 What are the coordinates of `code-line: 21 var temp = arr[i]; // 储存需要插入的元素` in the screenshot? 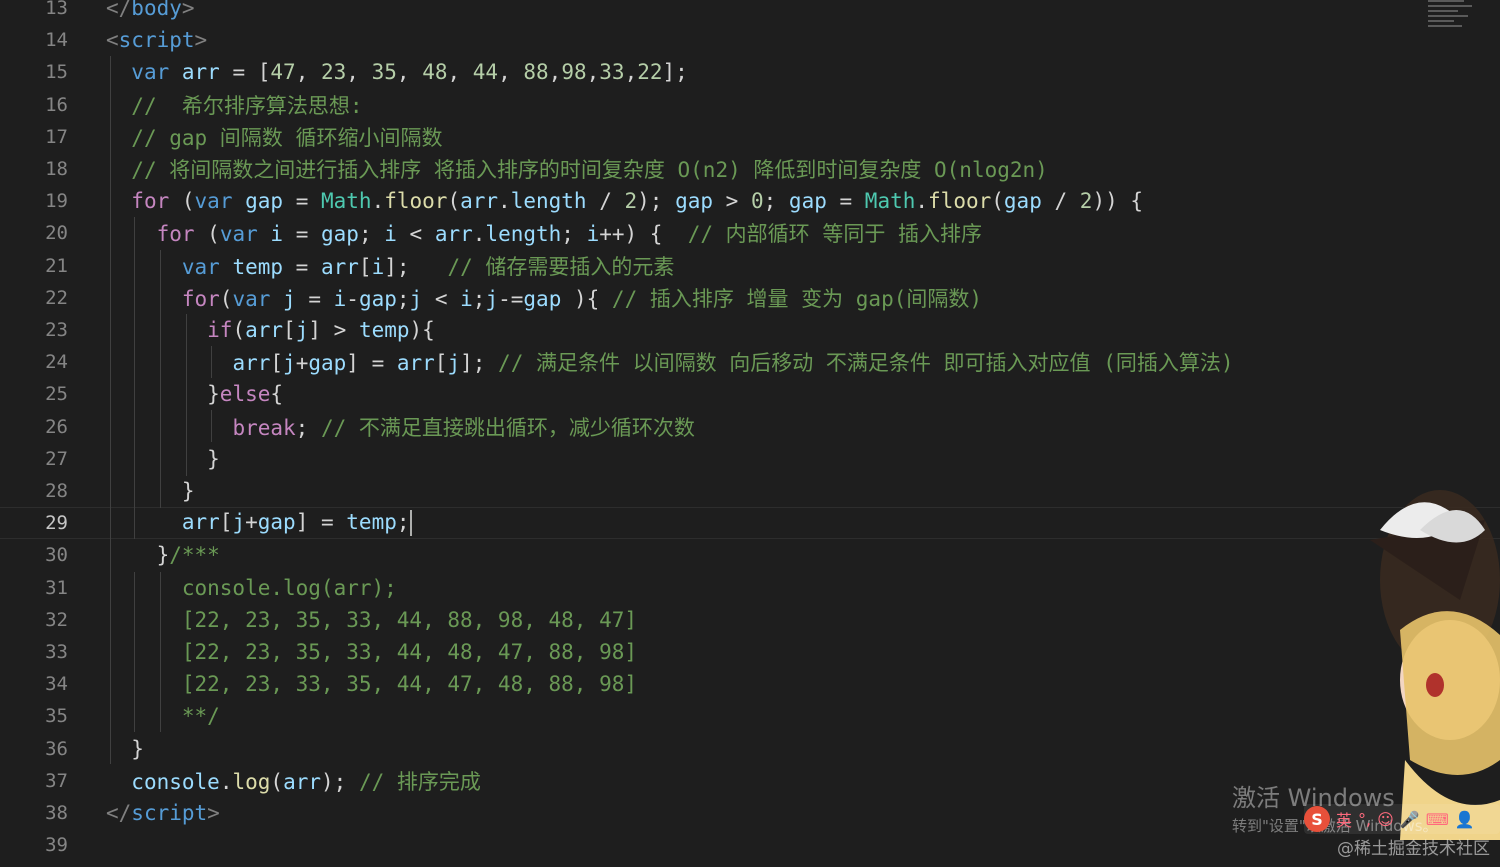 It's located at (750, 266).